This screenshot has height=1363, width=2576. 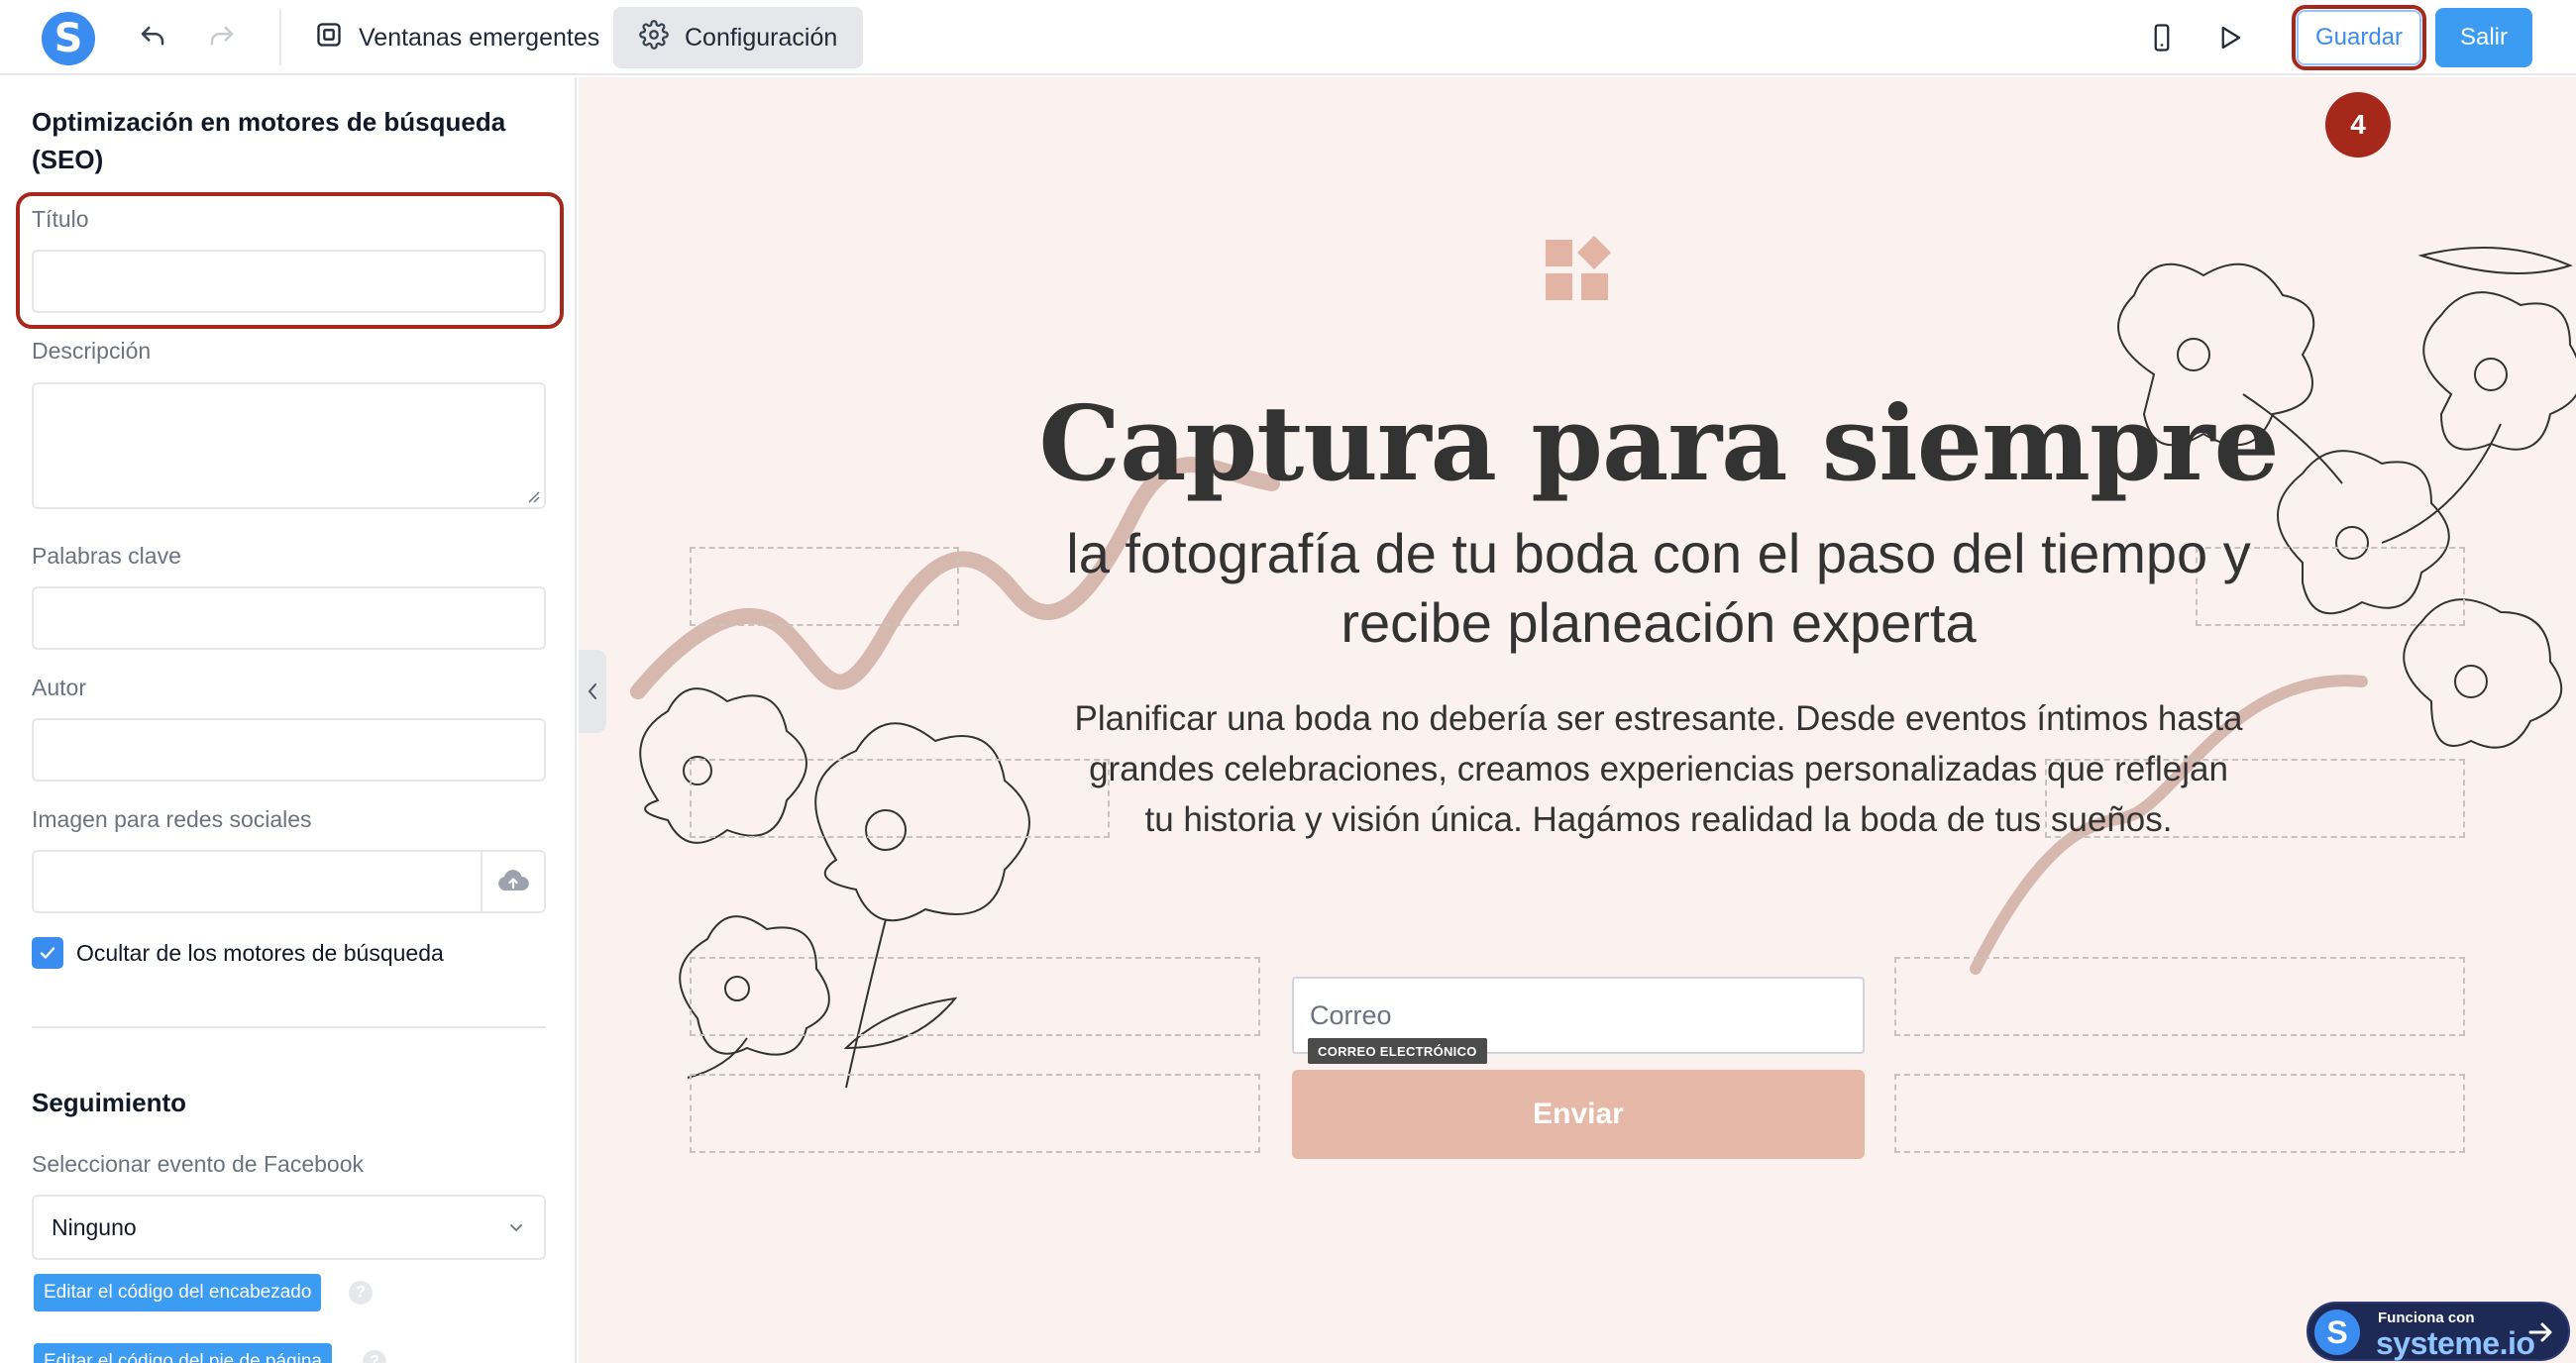 I want to click on author-input, so click(x=289, y=750).